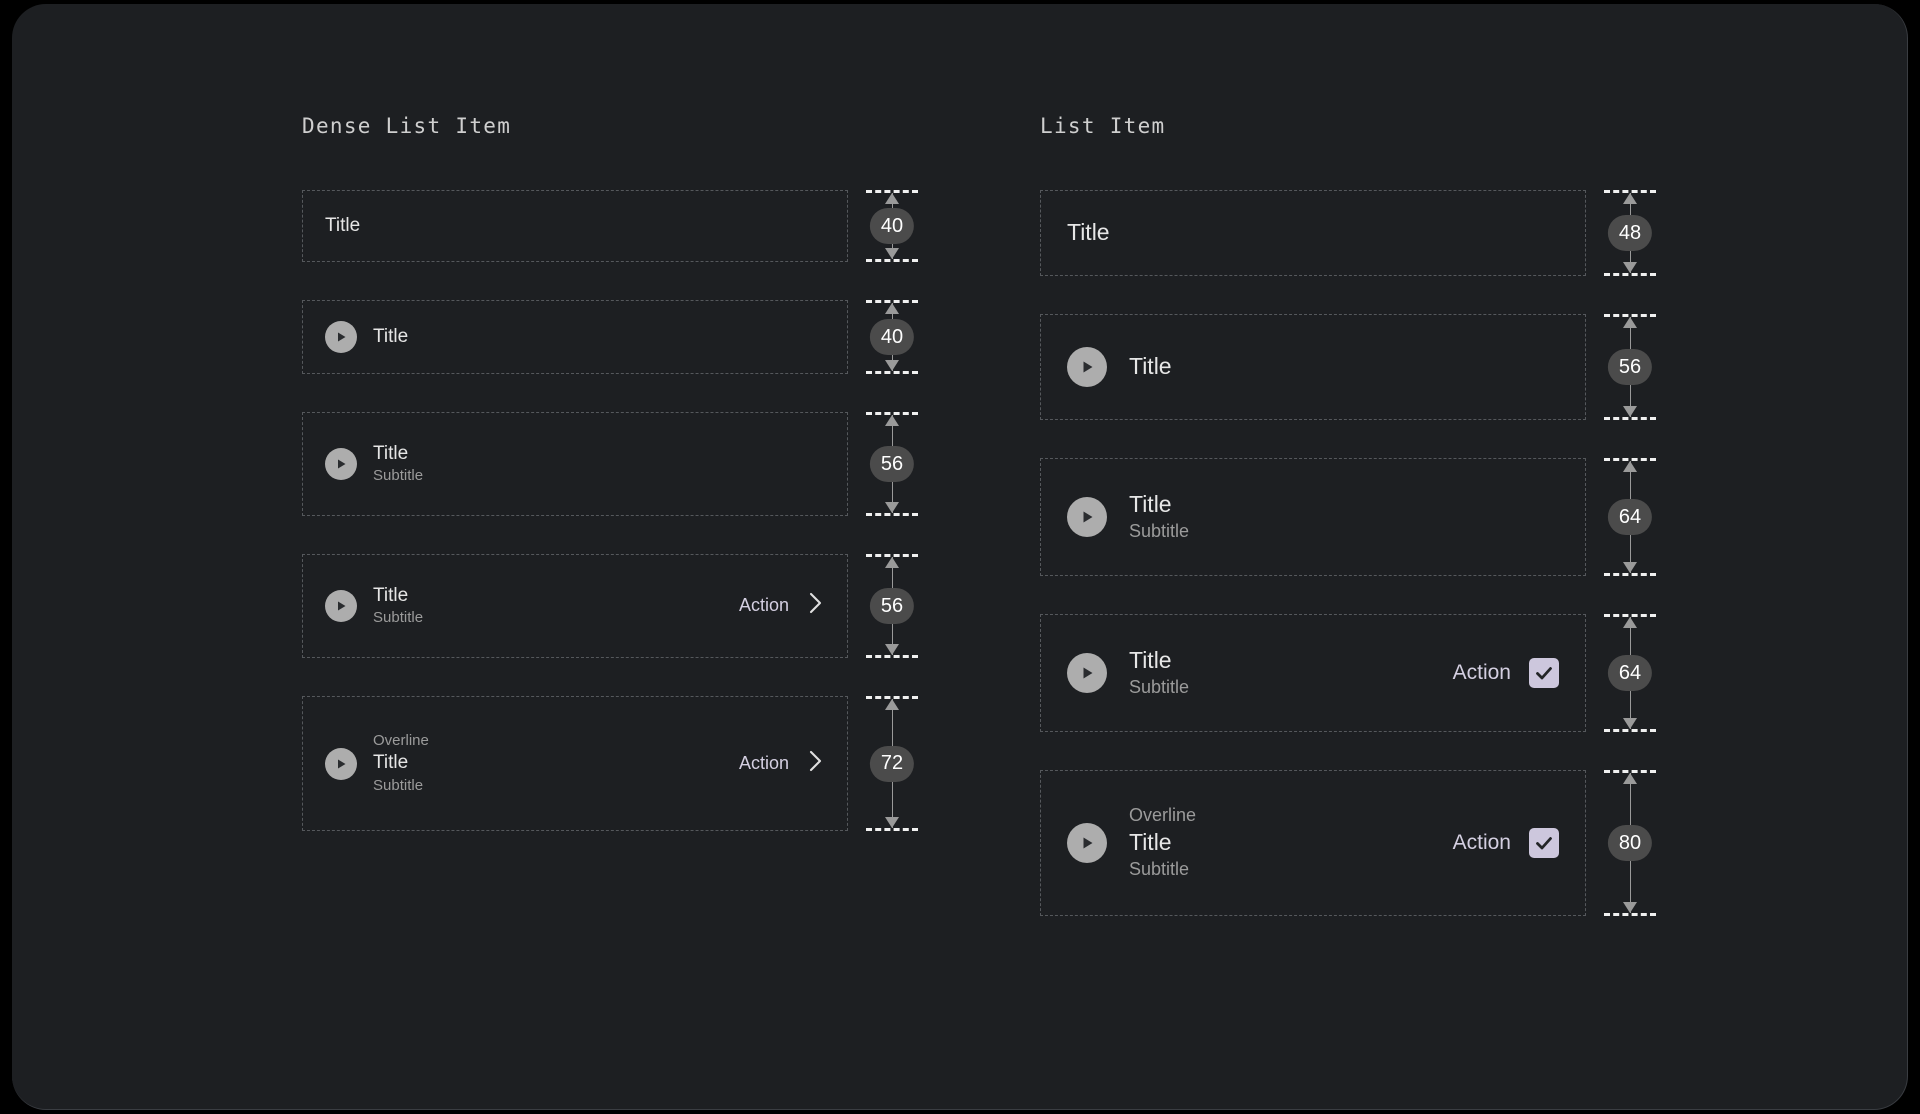 This screenshot has width=1920, height=1114. I want to click on spec-row: Title 56, so click(1350, 367).